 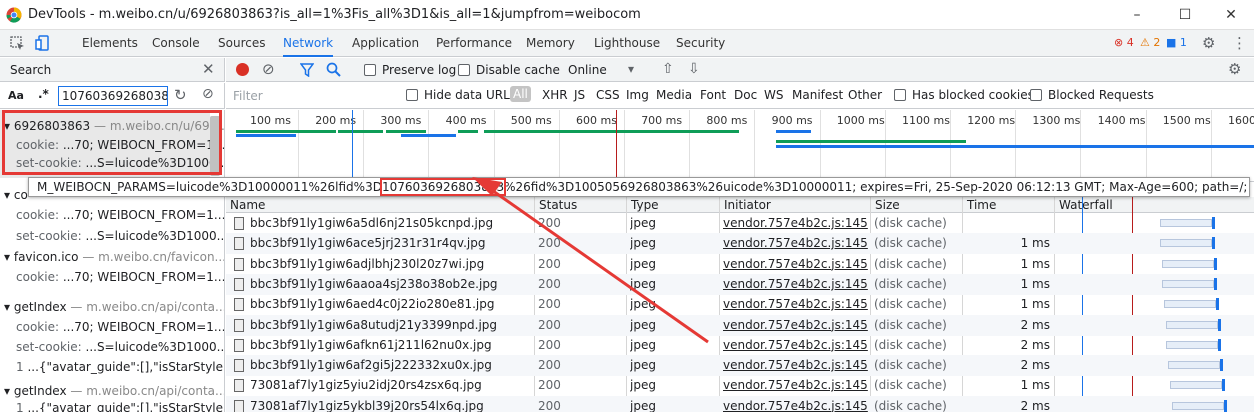 I want to click on annotation-arrow, so click(x=590, y=260).